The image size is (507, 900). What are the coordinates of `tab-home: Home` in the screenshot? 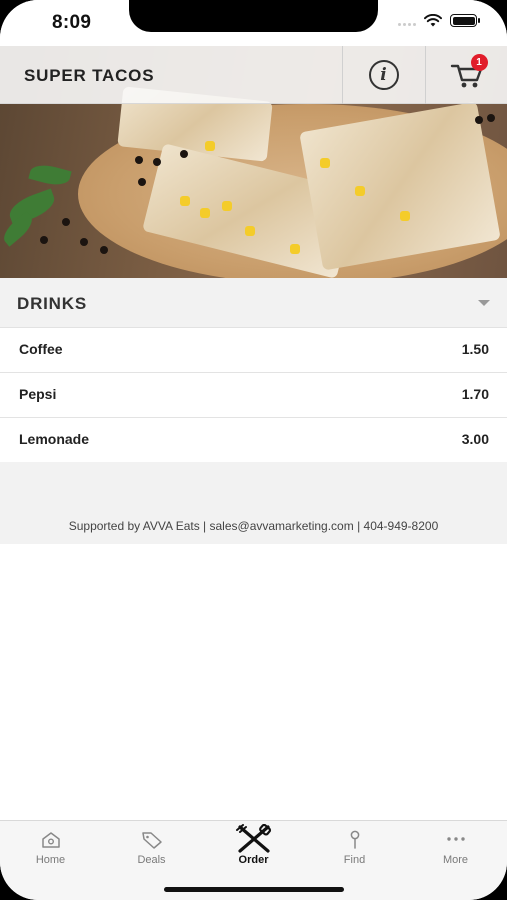 It's located at (50, 851).